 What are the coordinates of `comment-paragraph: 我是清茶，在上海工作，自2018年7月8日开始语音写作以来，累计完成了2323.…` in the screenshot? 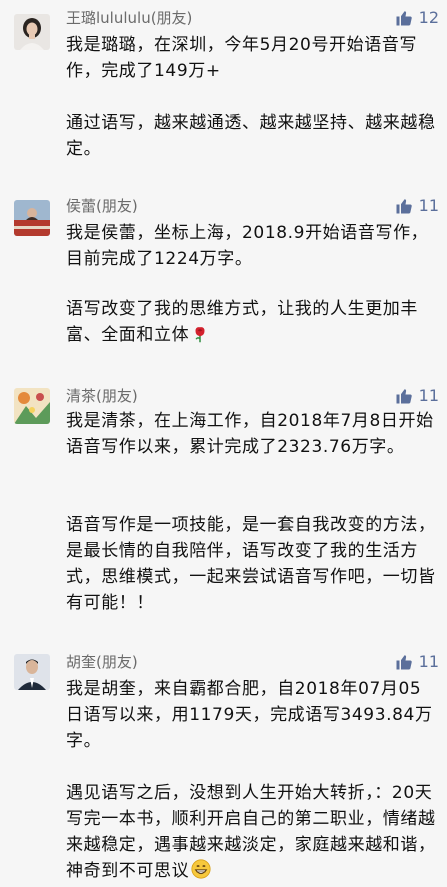 It's located at (250, 434).